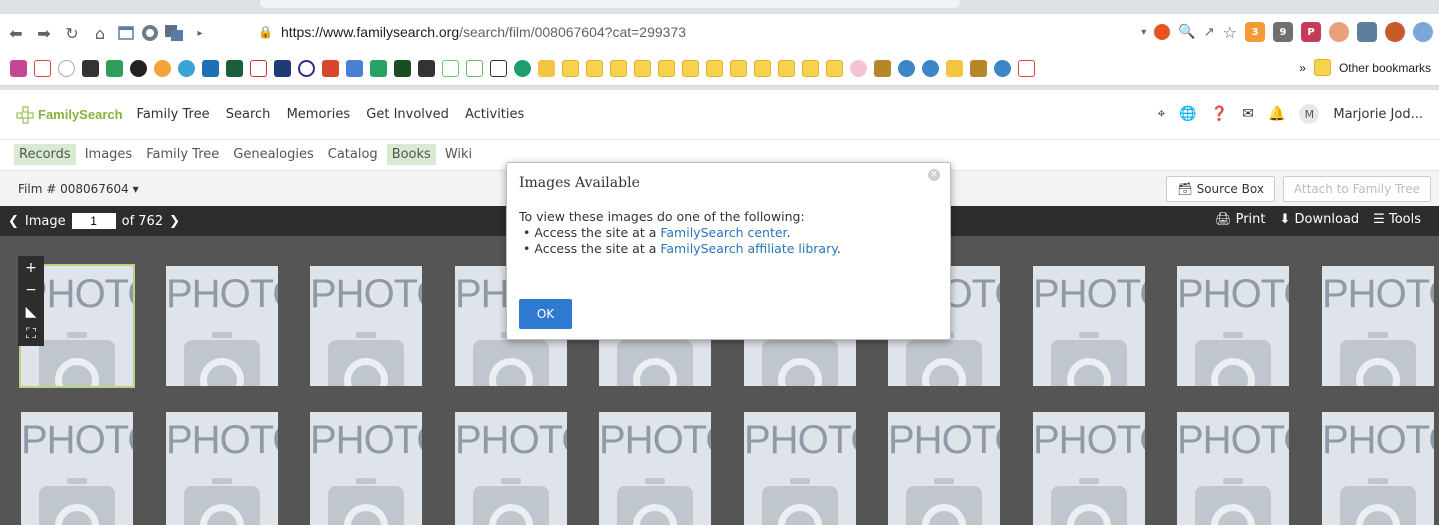  What do you see at coordinates (354, 68) in the screenshot?
I see `bookmark-doc-icon` at bounding box center [354, 68].